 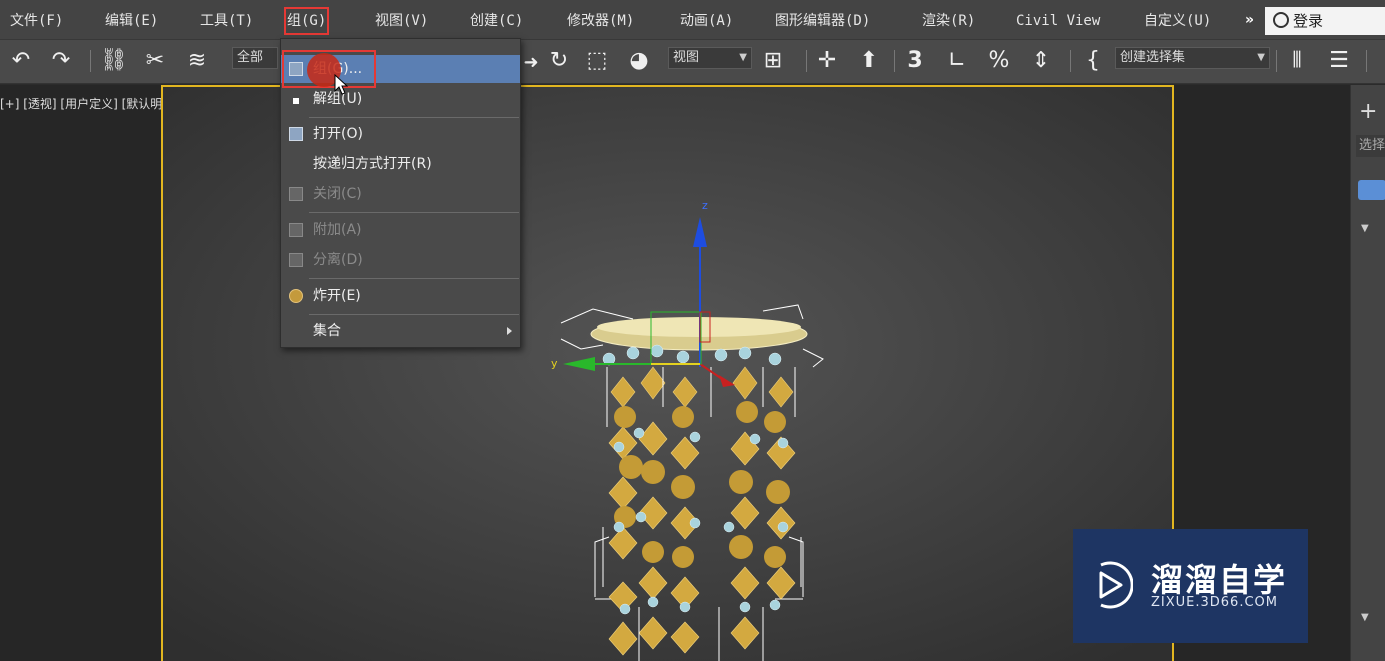 I want to click on y-axis-label: y, so click(x=554, y=363).